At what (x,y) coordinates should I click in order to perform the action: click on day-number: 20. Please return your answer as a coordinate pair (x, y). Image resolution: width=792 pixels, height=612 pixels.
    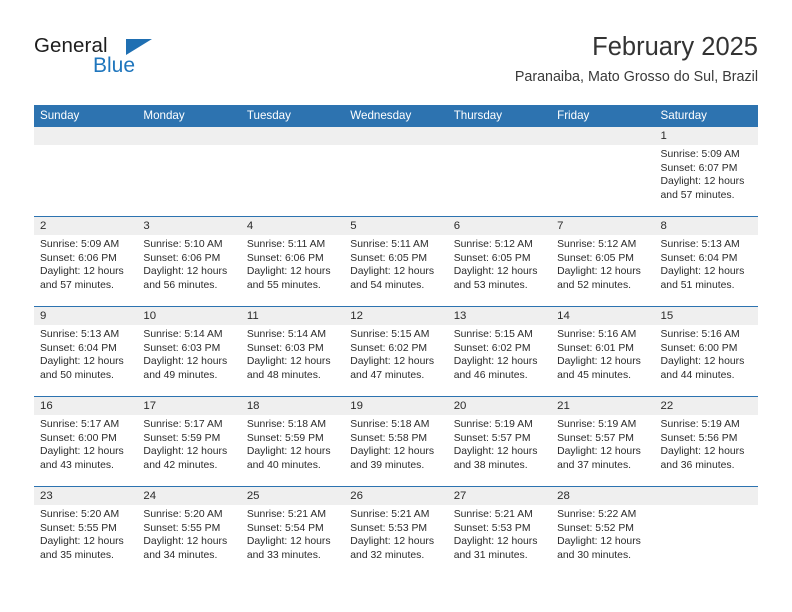
    Looking at the image, I should click on (499, 406).